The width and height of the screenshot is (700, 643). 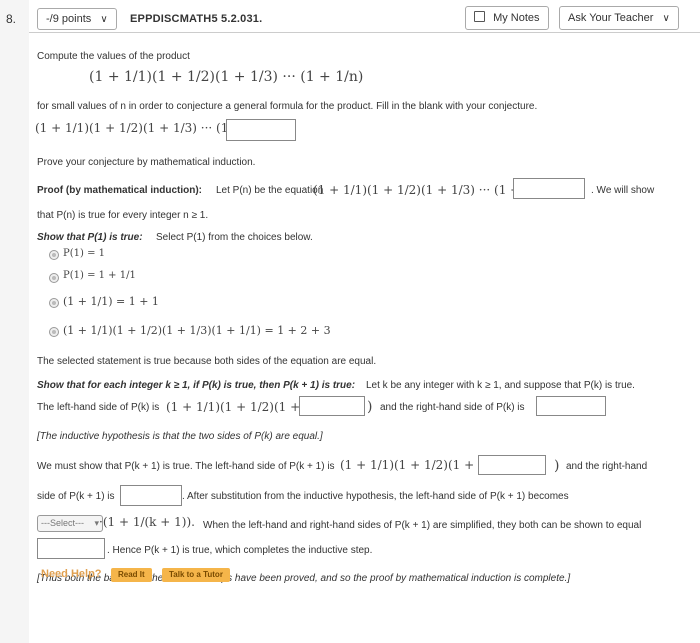 I want to click on need-help-label: Need Help?, so click(x=71, y=574).